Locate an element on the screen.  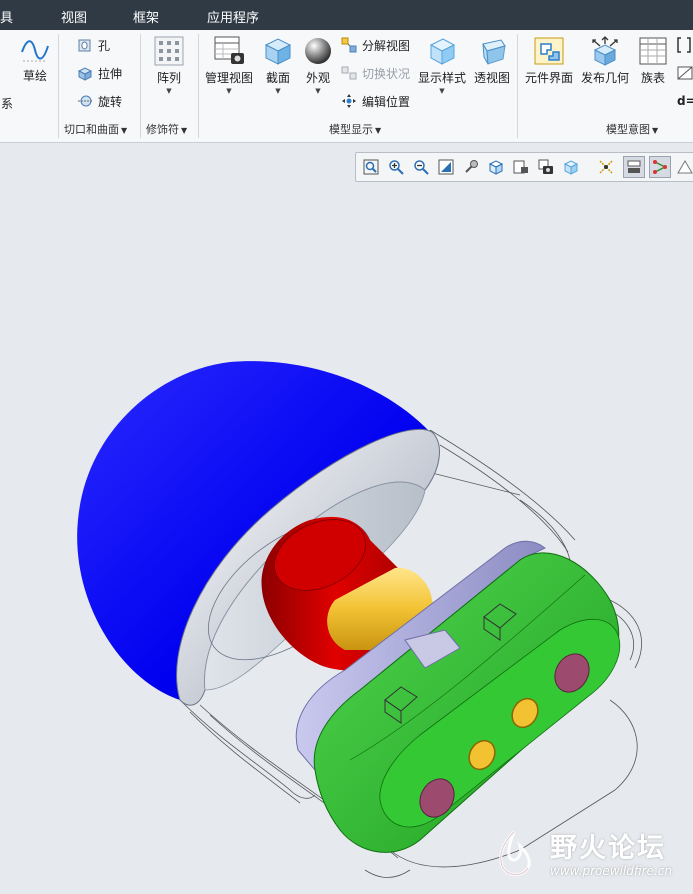
publish-geometry-button: 发布几何 is located at coordinates (605, 61).